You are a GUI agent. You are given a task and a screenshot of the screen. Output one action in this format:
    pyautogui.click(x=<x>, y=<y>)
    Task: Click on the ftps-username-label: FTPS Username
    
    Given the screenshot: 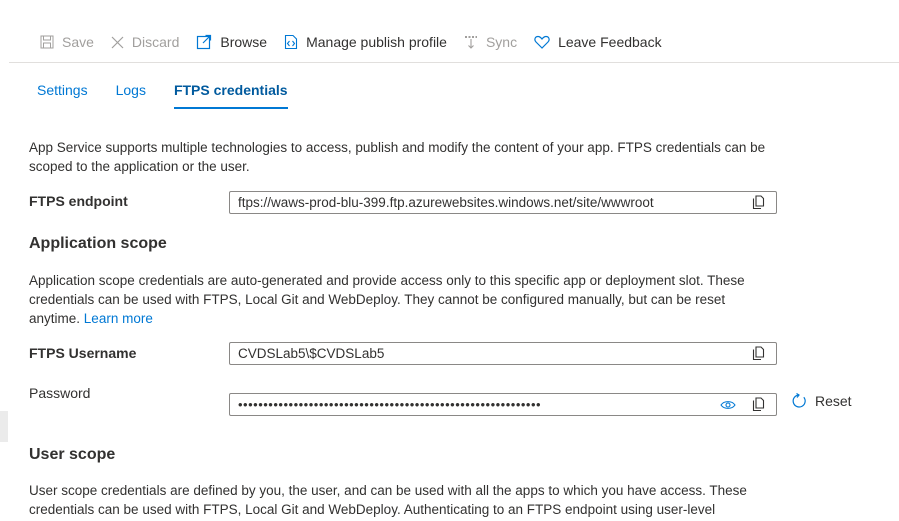 What is the action you would take?
    pyautogui.click(x=83, y=353)
    